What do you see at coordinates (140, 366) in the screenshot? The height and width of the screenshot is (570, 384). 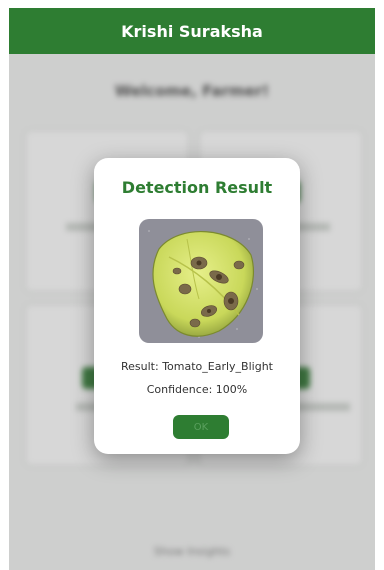 I see `result-label: Result:` at bounding box center [140, 366].